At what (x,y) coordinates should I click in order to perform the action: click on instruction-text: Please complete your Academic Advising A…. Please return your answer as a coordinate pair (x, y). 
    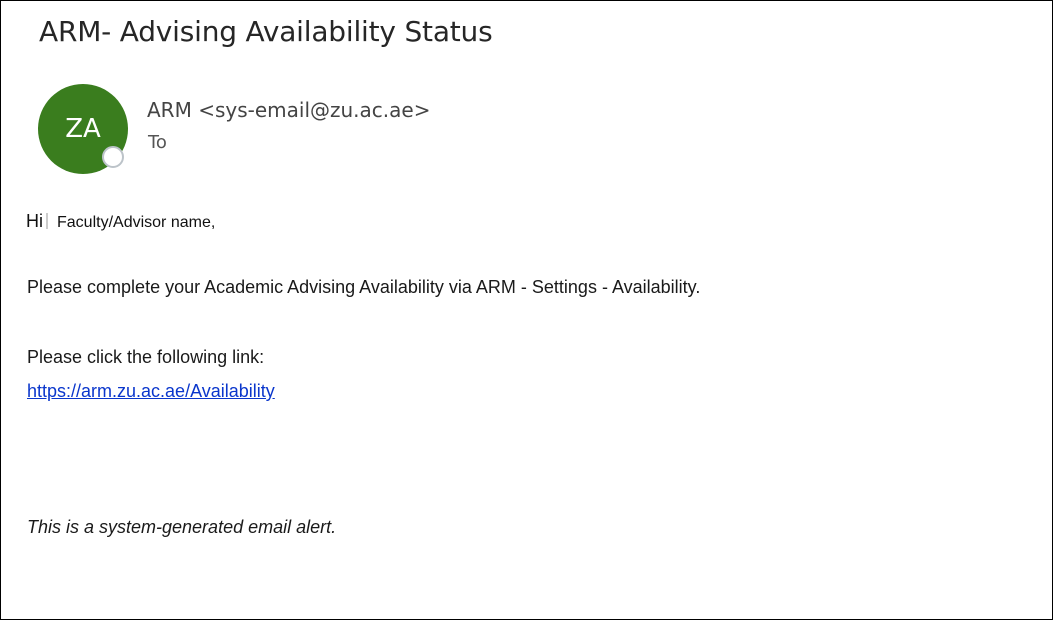
    Looking at the image, I should click on (364, 287).